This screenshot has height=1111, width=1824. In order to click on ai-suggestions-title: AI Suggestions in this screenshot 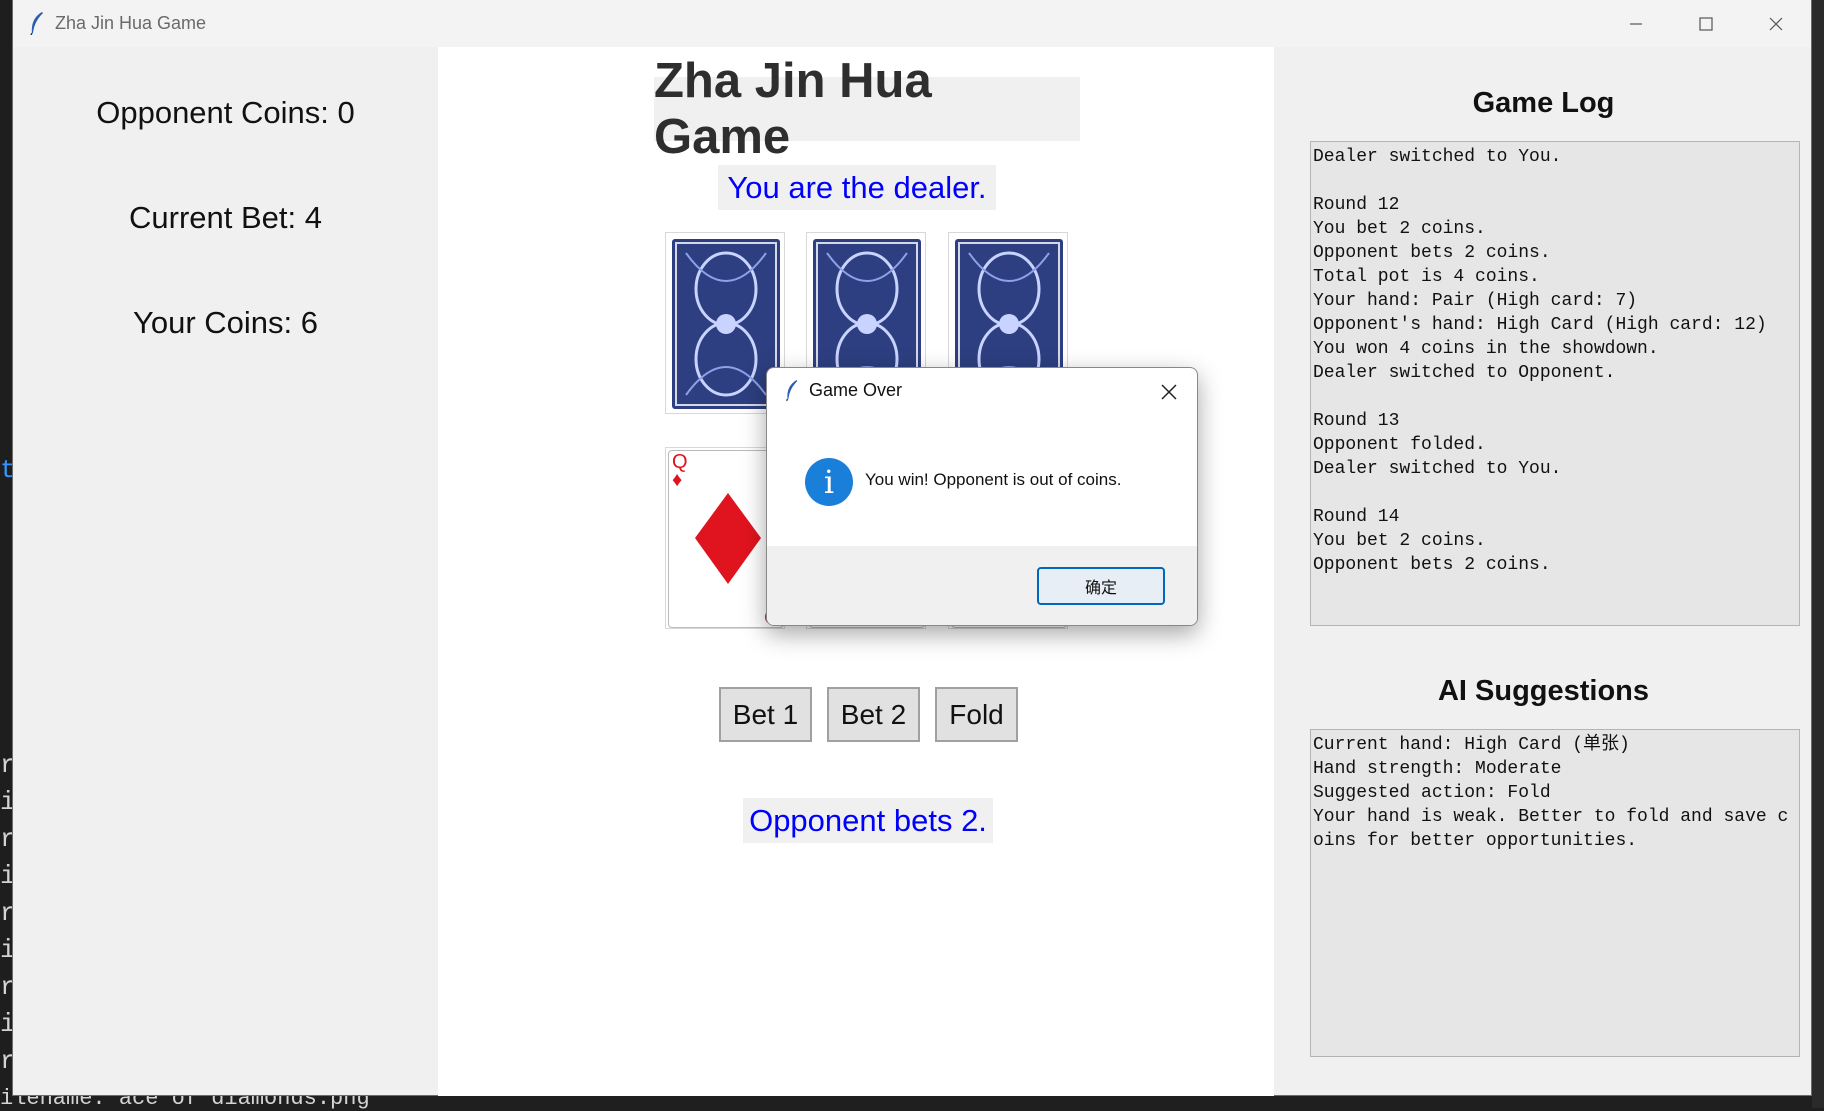, I will do `click(1543, 691)`.